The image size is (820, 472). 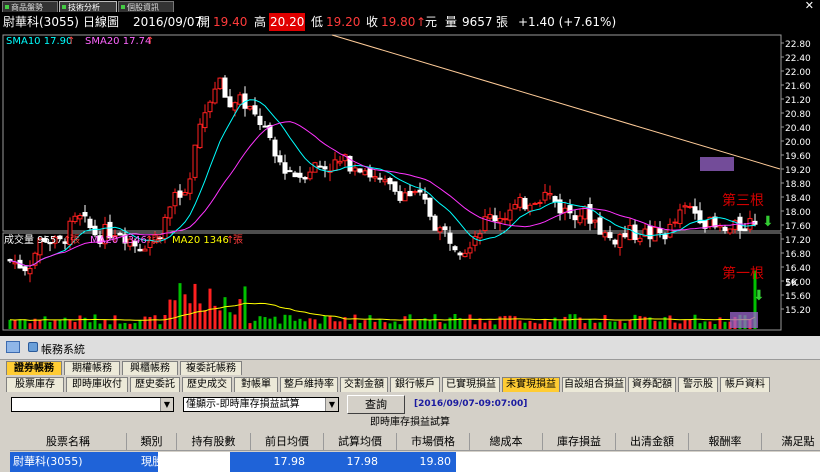 What do you see at coordinates (211, 368) in the screenshot?
I see `tab-sub-brokerage: 複委託帳務` at bounding box center [211, 368].